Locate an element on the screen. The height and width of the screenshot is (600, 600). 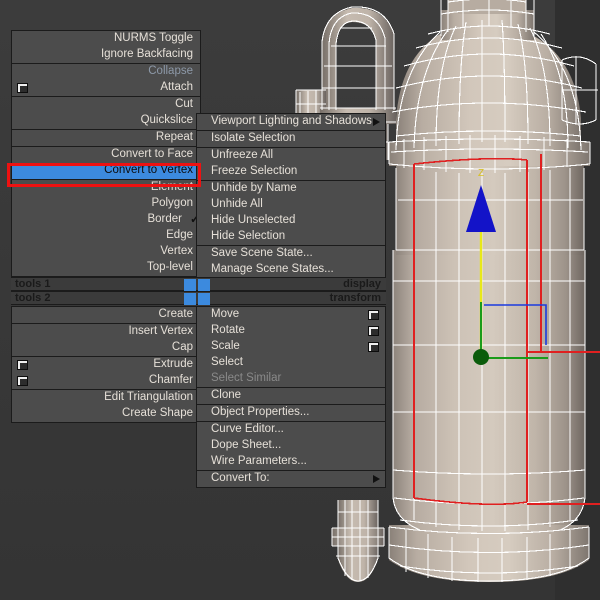
titlebar-2-left-label: tools 2 is located at coordinates (33, 298).